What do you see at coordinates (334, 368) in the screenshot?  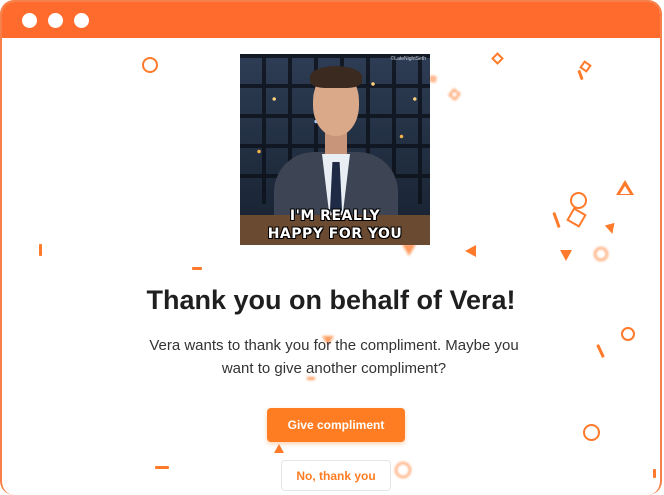 I see `message-line-2: want to give another compliment?` at bounding box center [334, 368].